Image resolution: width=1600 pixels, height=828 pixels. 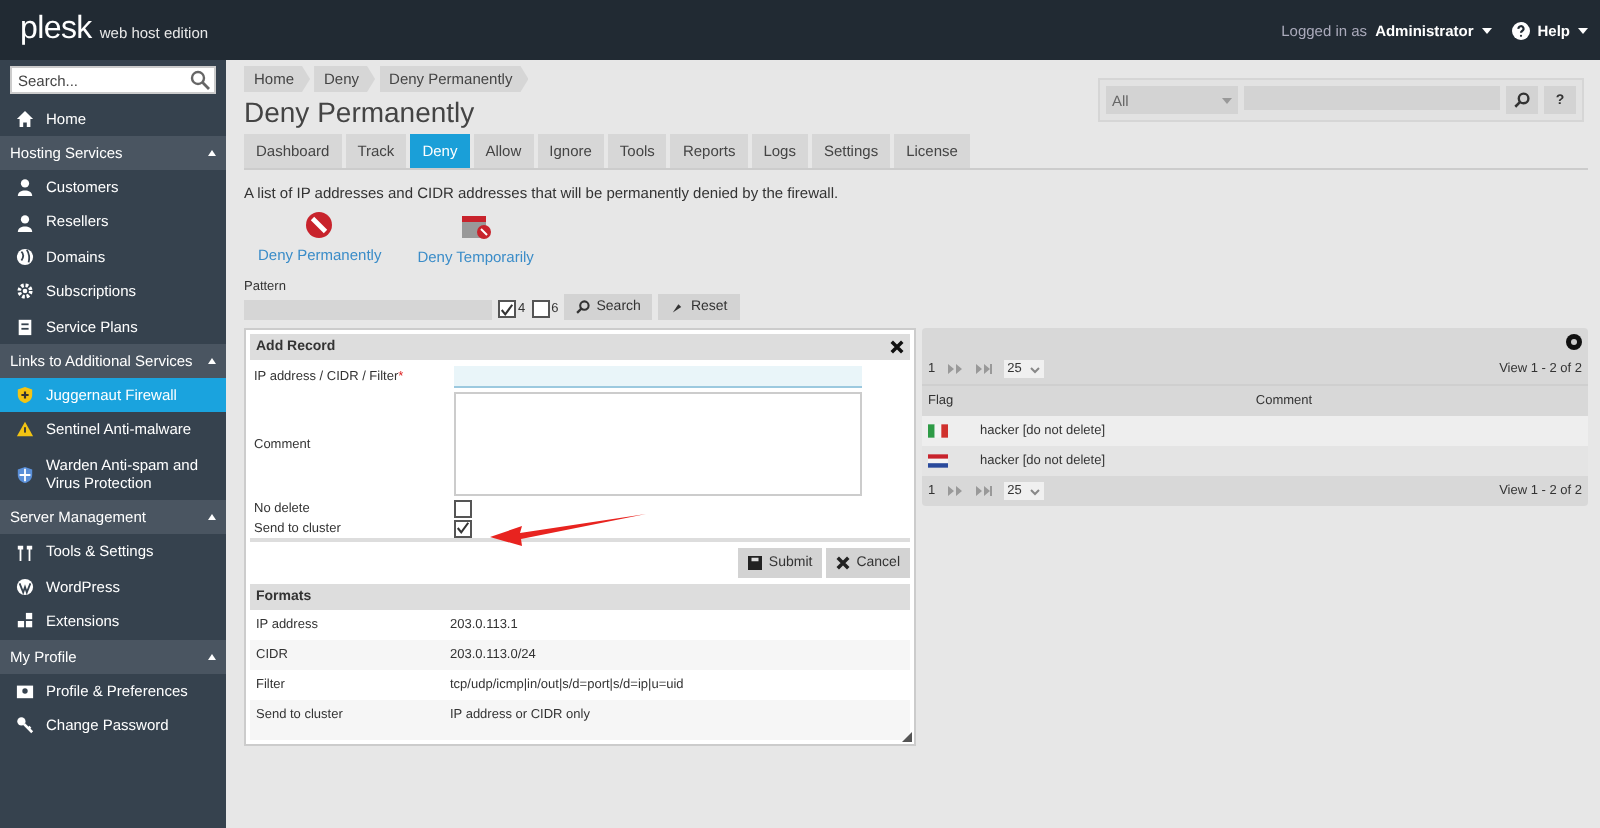 I want to click on resize-grip-icon, so click(x=907, y=737).